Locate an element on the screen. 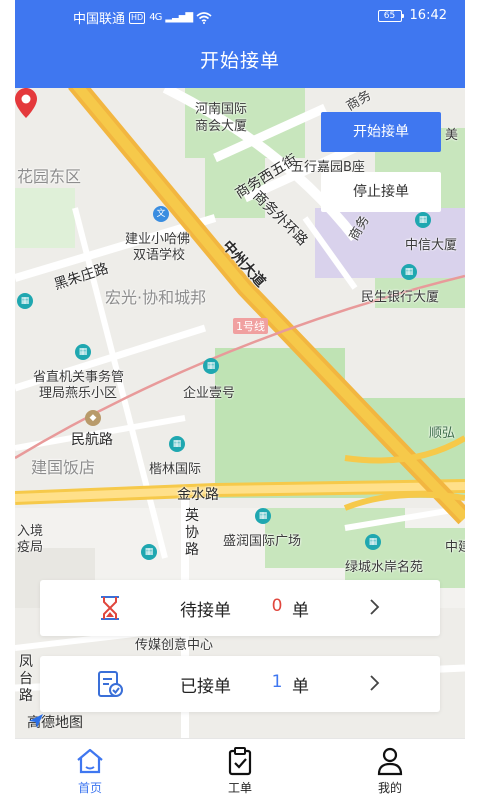  pending-unit: 单 is located at coordinates (300, 611).